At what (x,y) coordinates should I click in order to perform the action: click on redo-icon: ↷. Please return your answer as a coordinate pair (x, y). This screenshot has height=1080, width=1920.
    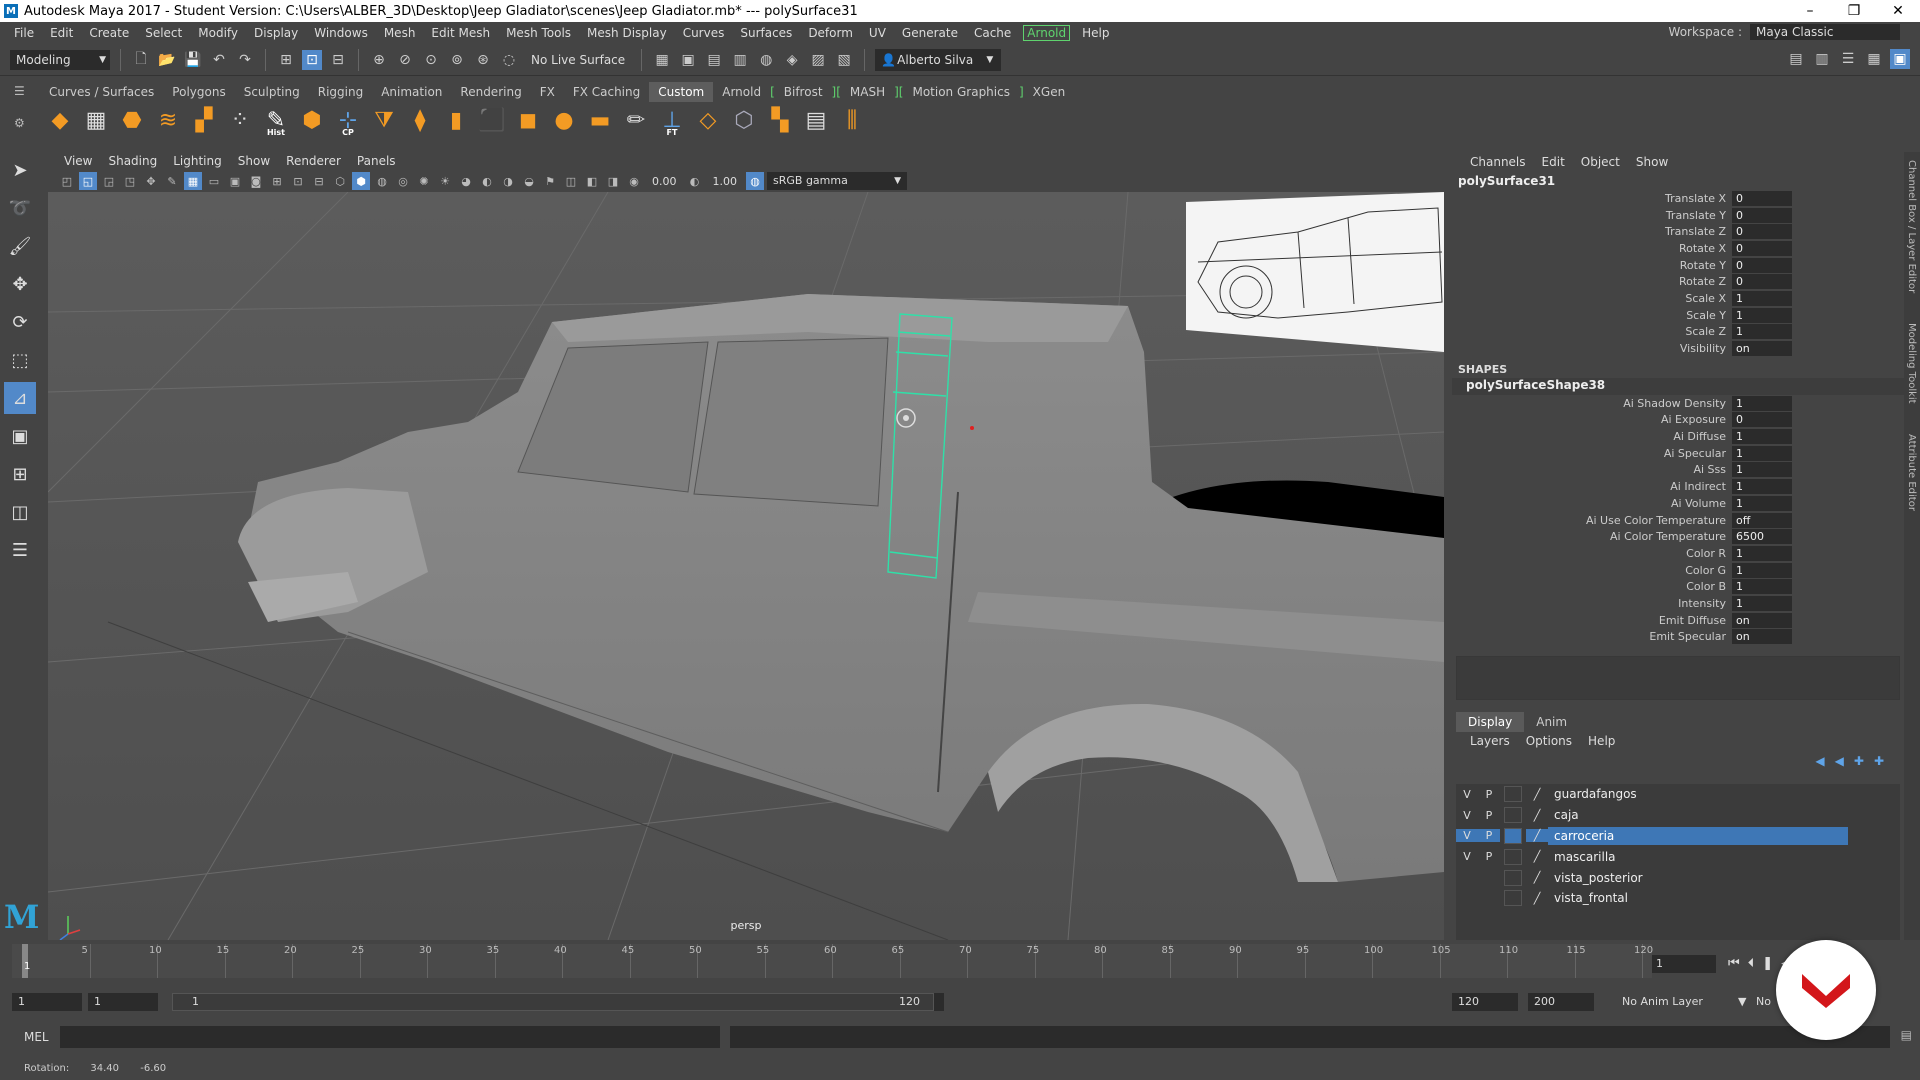
    Looking at the image, I should click on (245, 60).